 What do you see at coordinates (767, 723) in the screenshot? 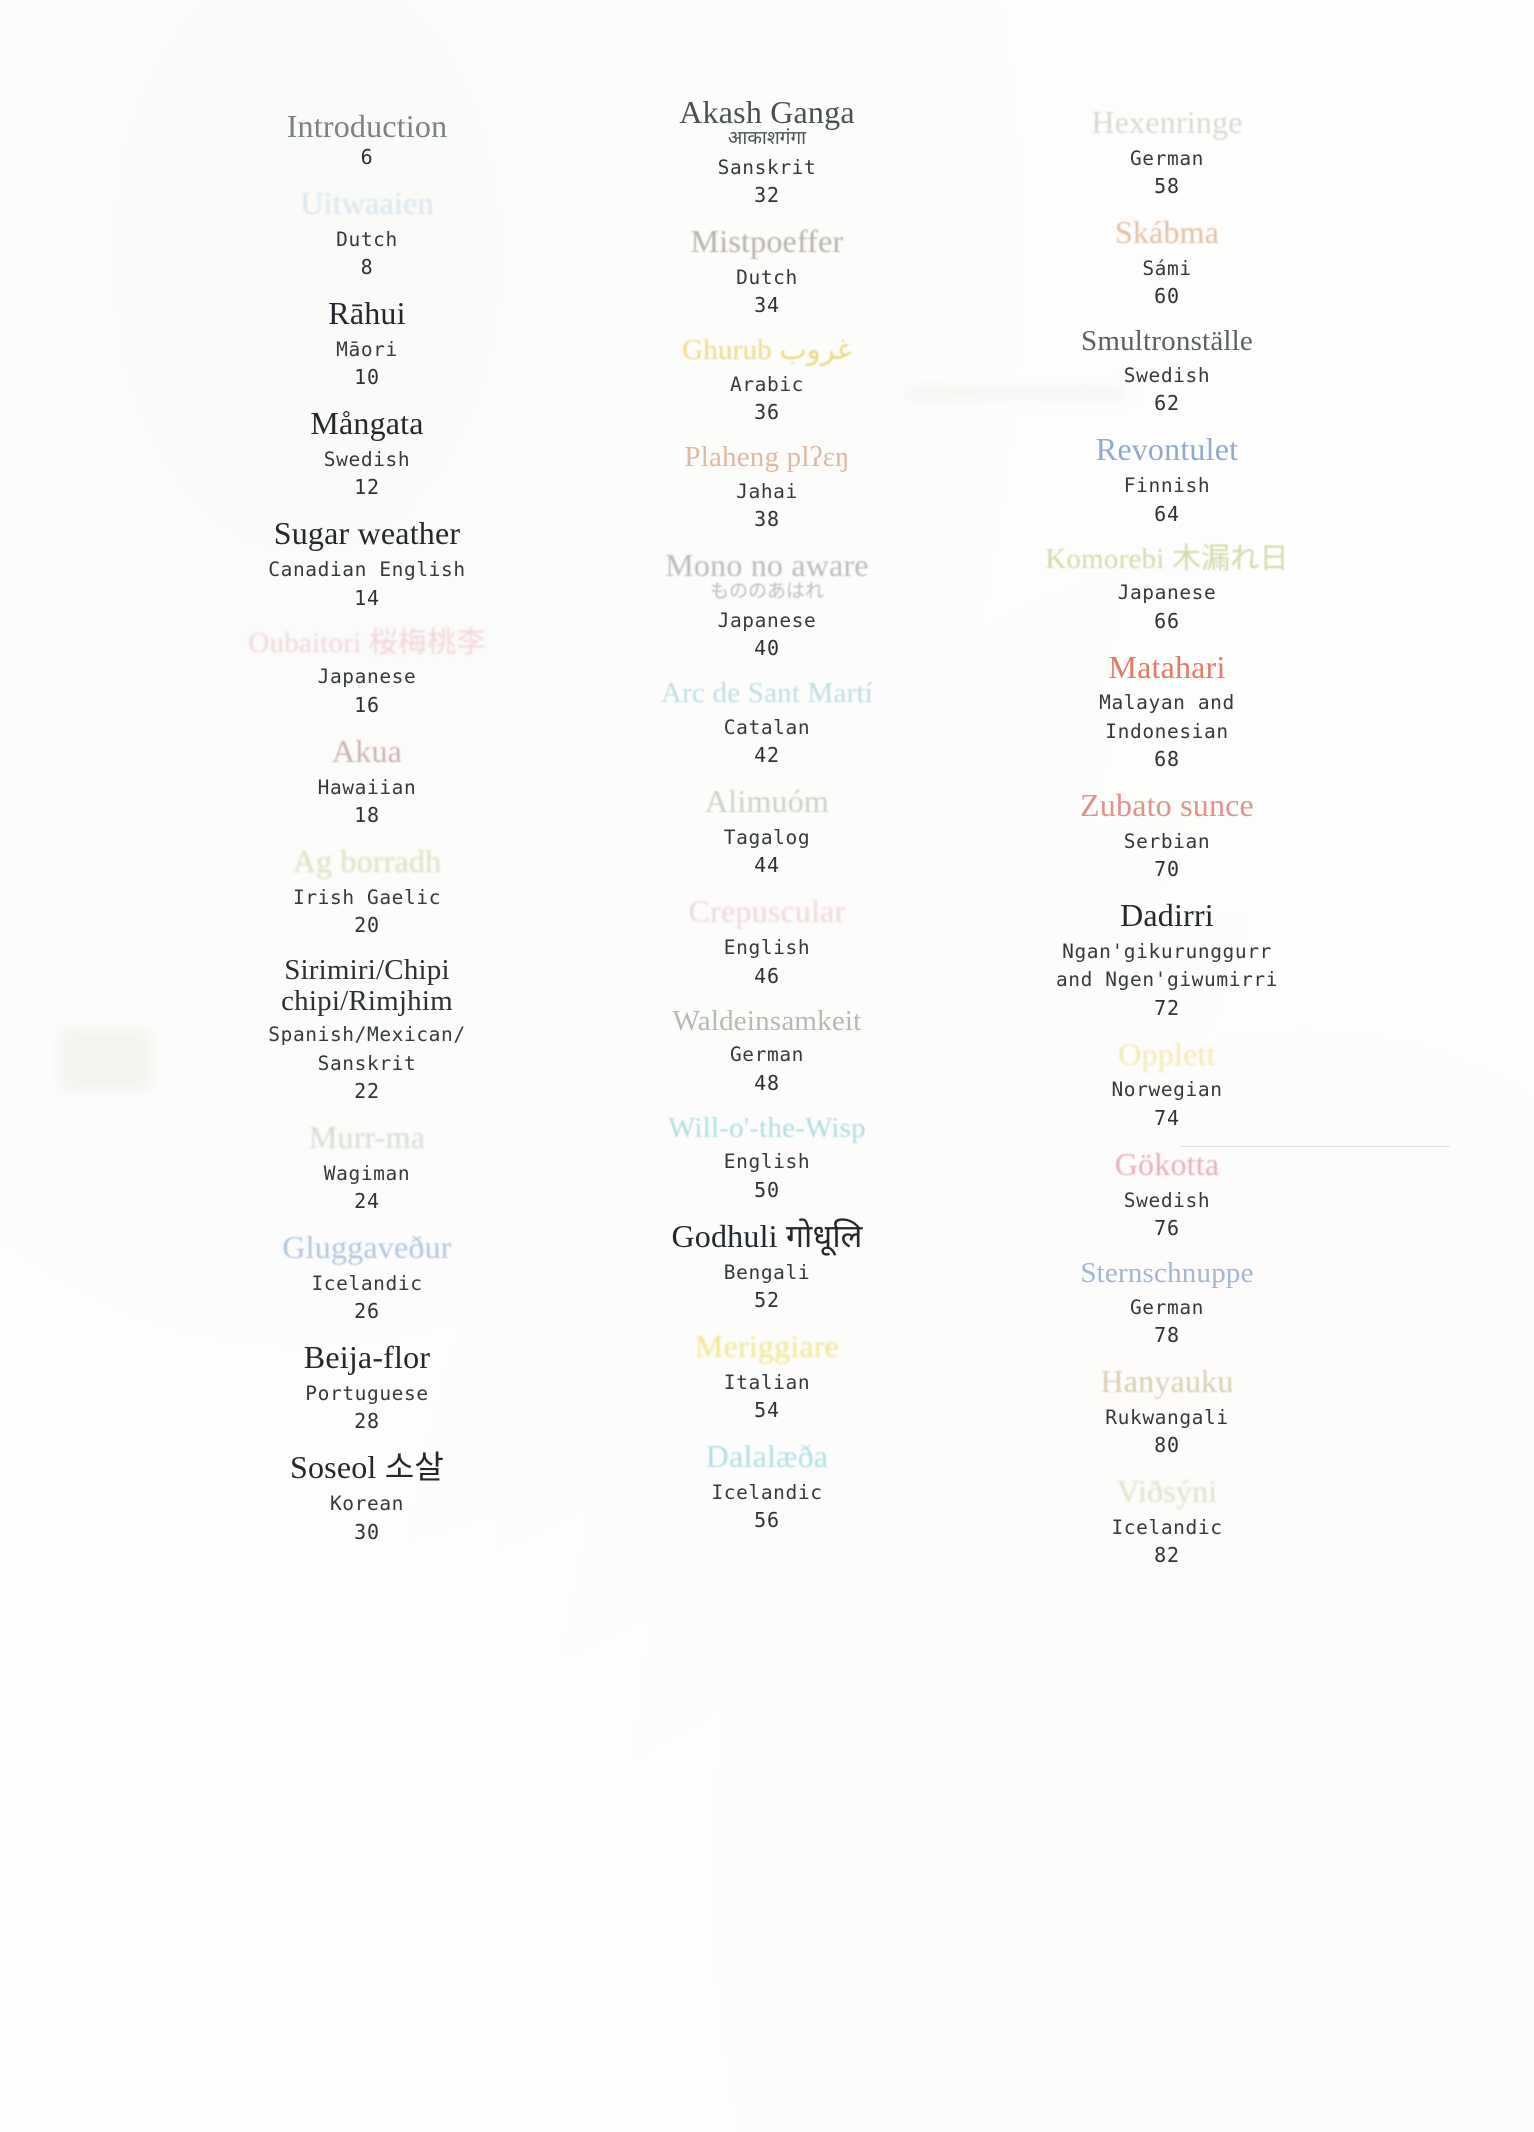
I see `toc-entry: Arc de Sant Martí Catalan 42` at bounding box center [767, 723].